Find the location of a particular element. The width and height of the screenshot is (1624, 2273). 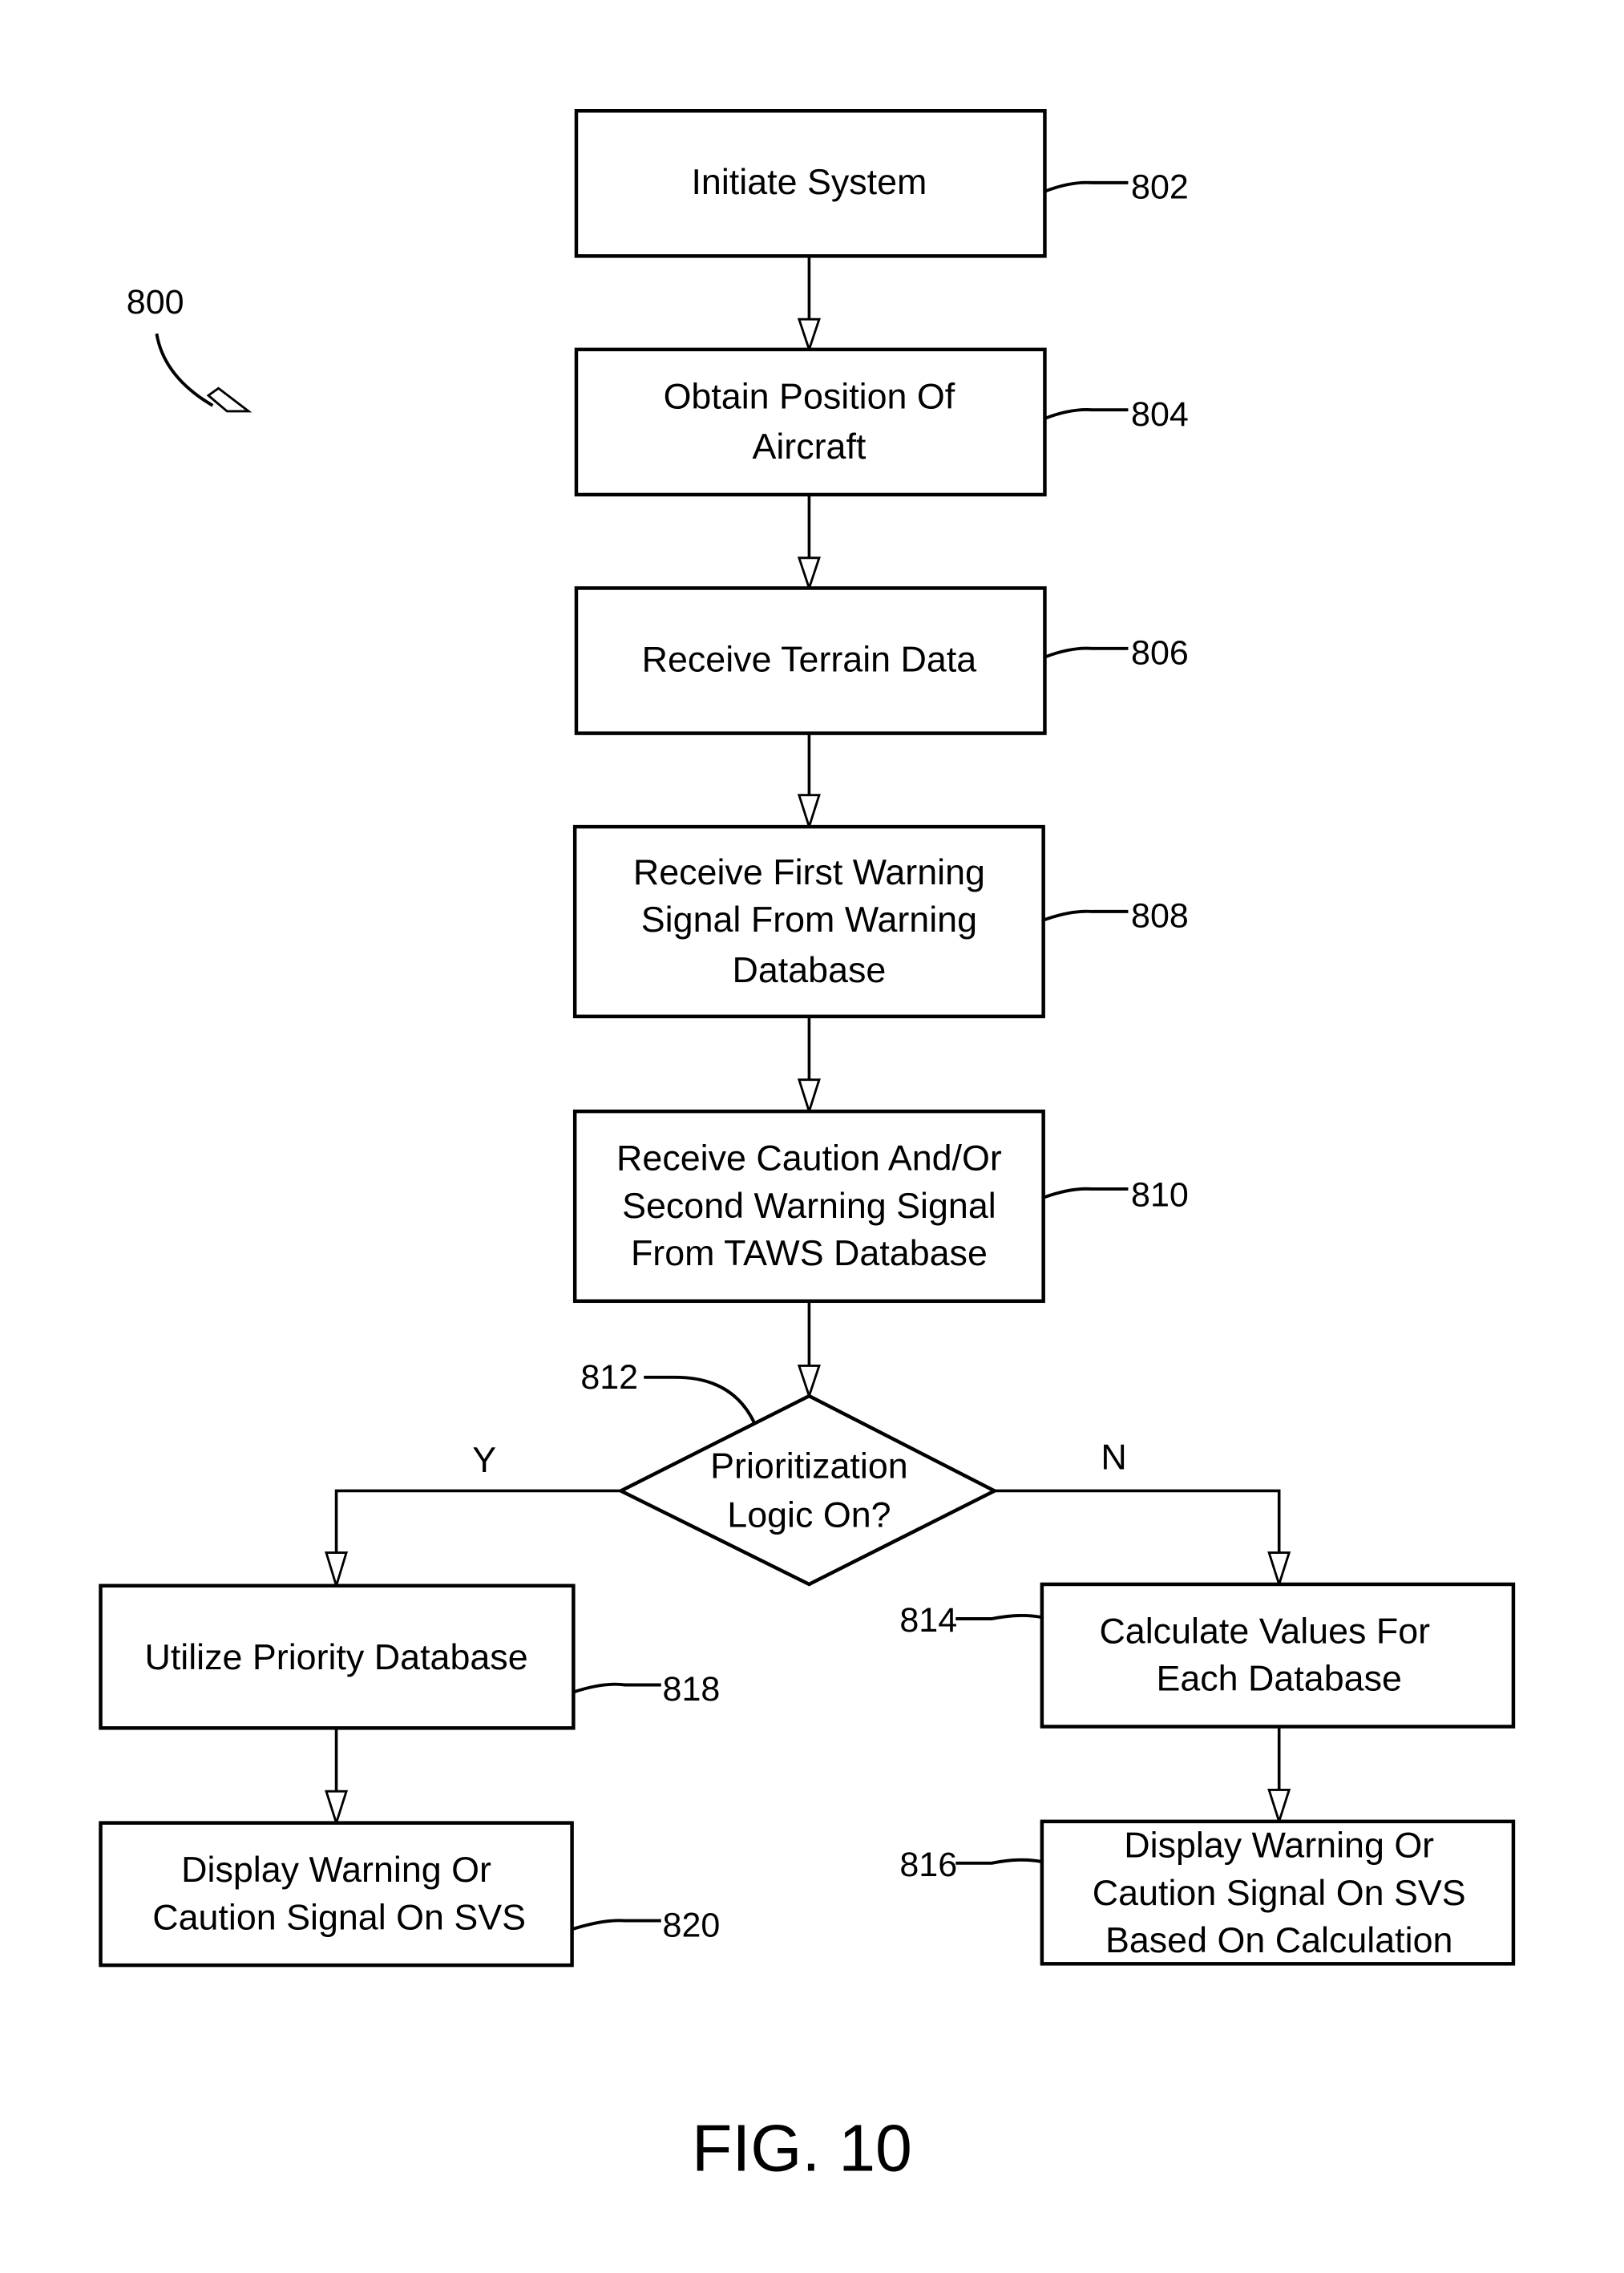

step-802-leader is located at coordinates (1086, 186).